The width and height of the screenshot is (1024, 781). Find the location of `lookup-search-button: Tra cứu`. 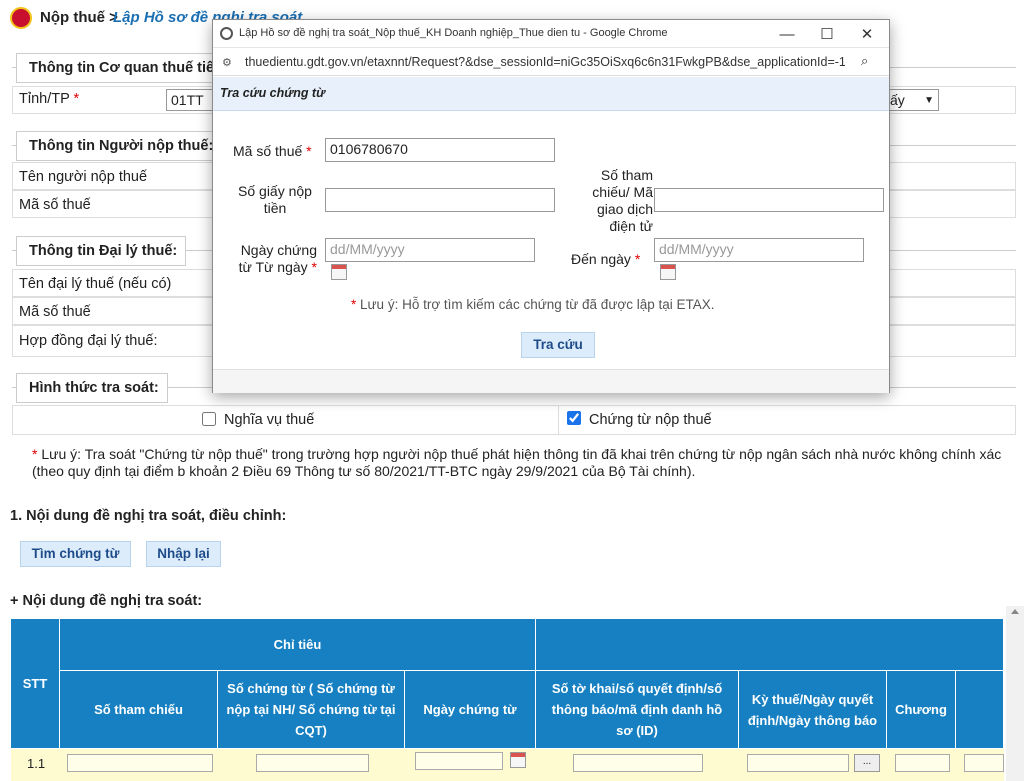

lookup-search-button: Tra cứu is located at coordinates (558, 345).